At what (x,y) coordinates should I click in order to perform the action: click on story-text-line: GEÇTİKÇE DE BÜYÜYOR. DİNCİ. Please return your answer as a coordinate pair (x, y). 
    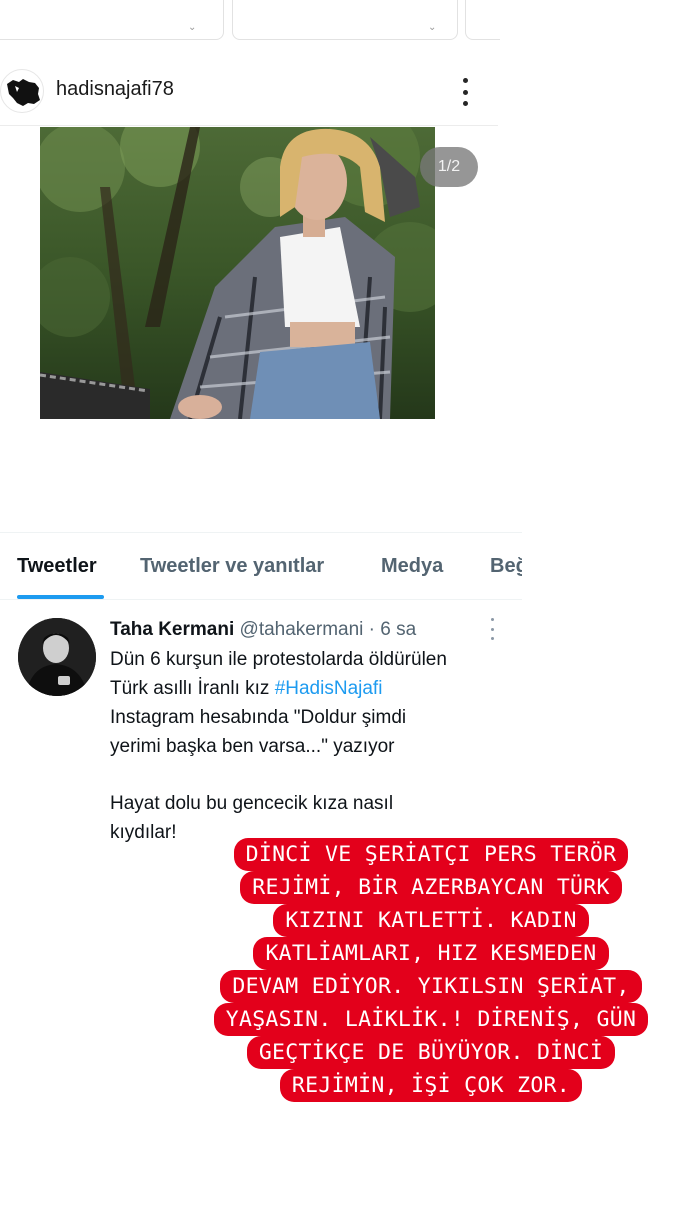
    Looking at the image, I should click on (431, 1052).